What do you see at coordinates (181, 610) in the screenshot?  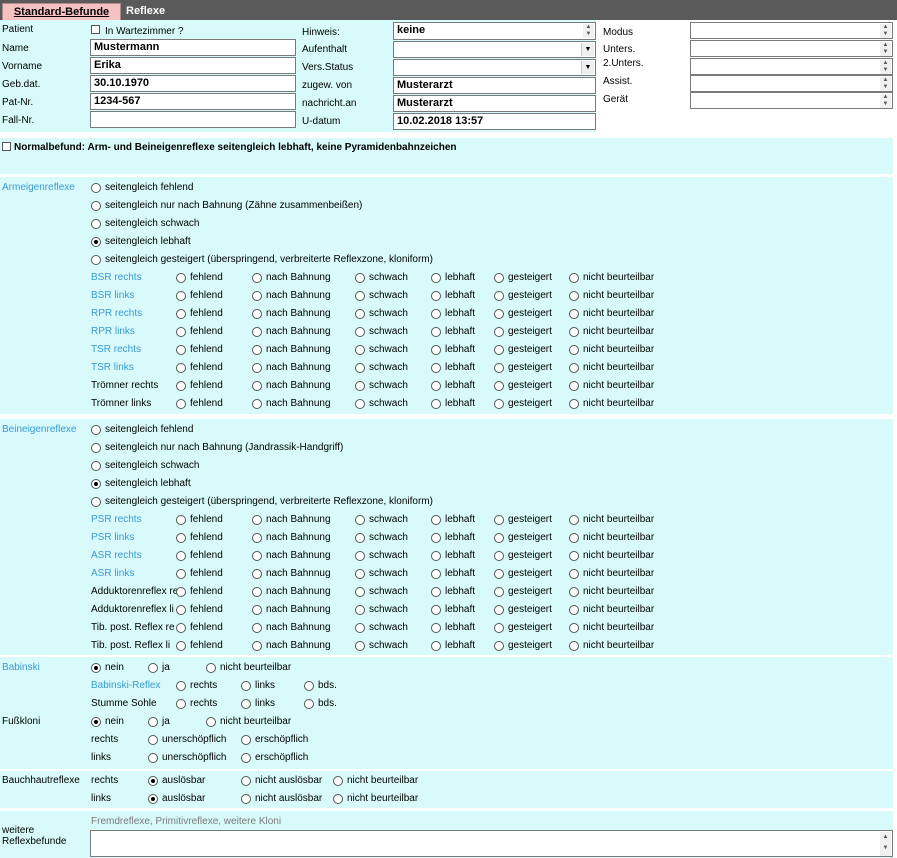 I see `bein-row-5-grade-0-radio` at bounding box center [181, 610].